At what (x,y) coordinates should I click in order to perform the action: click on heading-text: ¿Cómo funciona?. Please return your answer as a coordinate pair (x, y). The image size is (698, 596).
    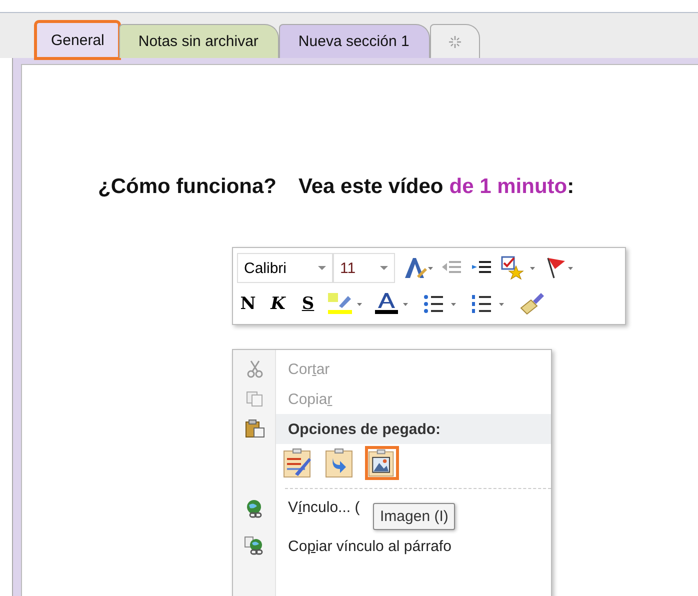
    Looking at the image, I should click on (187, 187).